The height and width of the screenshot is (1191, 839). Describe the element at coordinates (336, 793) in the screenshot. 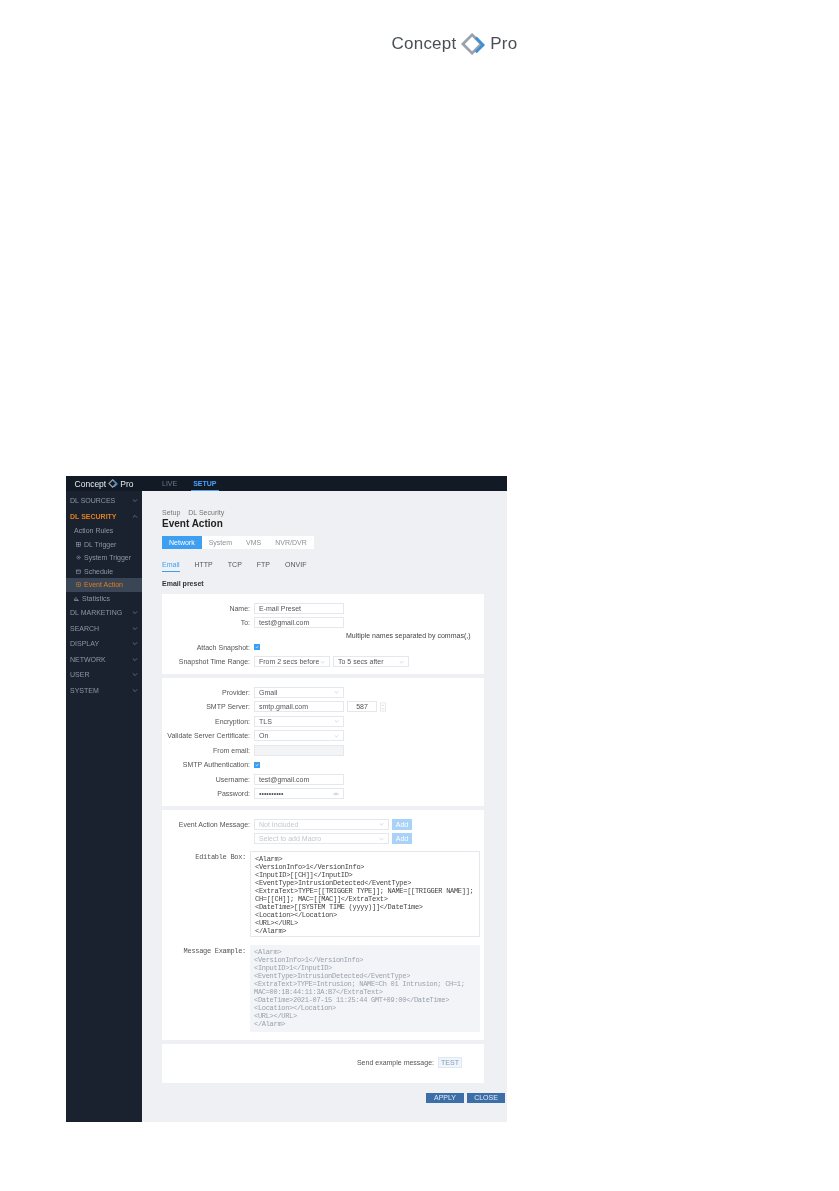

I see `eye-icon` at that location.